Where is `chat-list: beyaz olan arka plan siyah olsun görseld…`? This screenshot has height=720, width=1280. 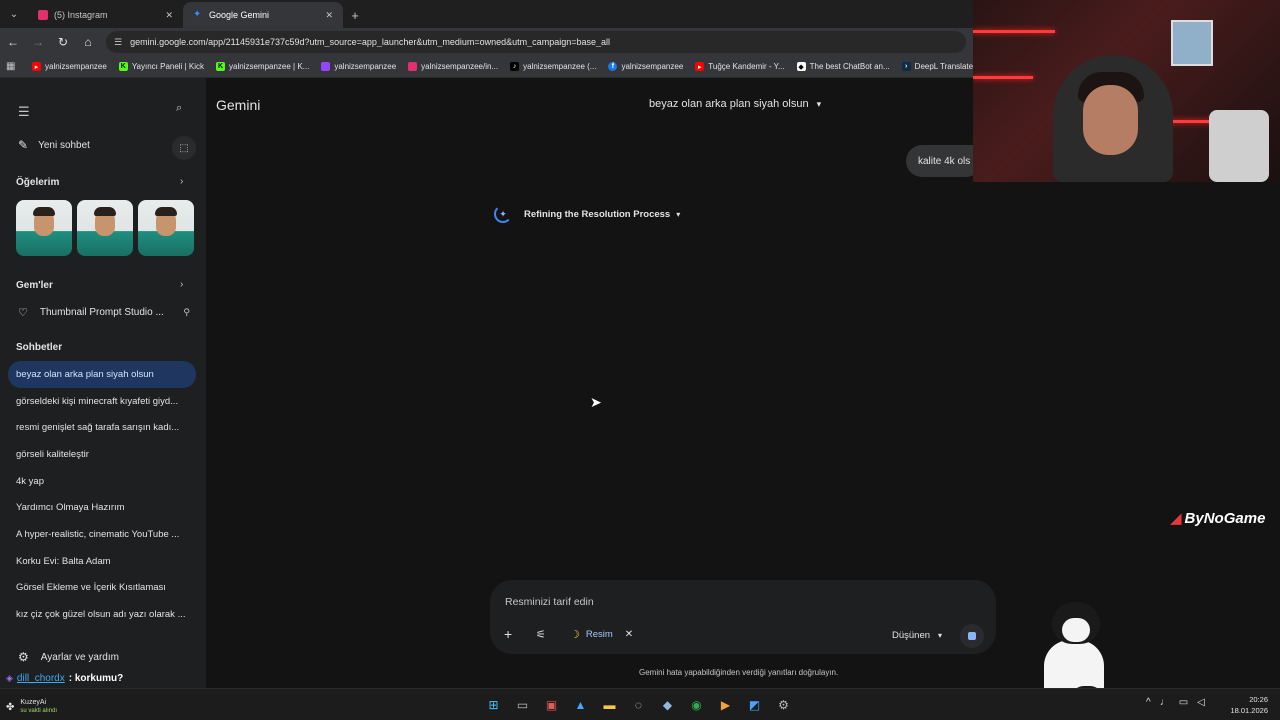 chat-list: beyaz olan arka plan siyah olsun görseld… is located at coordinates (102, 494).